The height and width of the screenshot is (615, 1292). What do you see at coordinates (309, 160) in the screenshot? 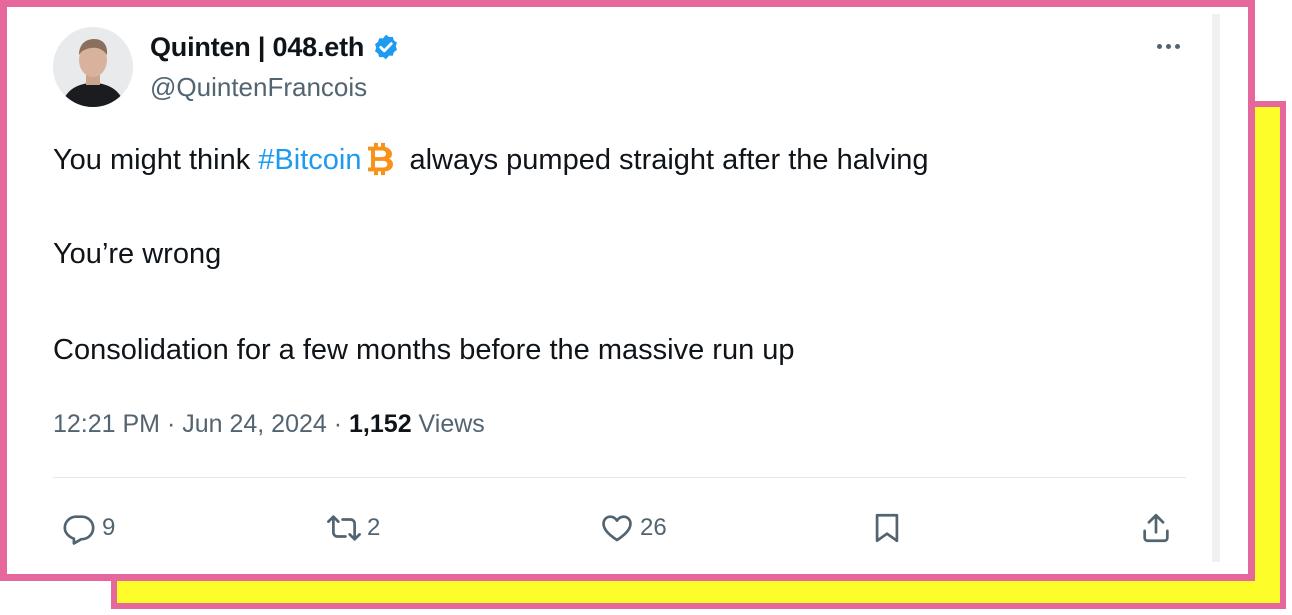
I see `hashtag-link: #Bitcoin` at bounding box center [309, 160].